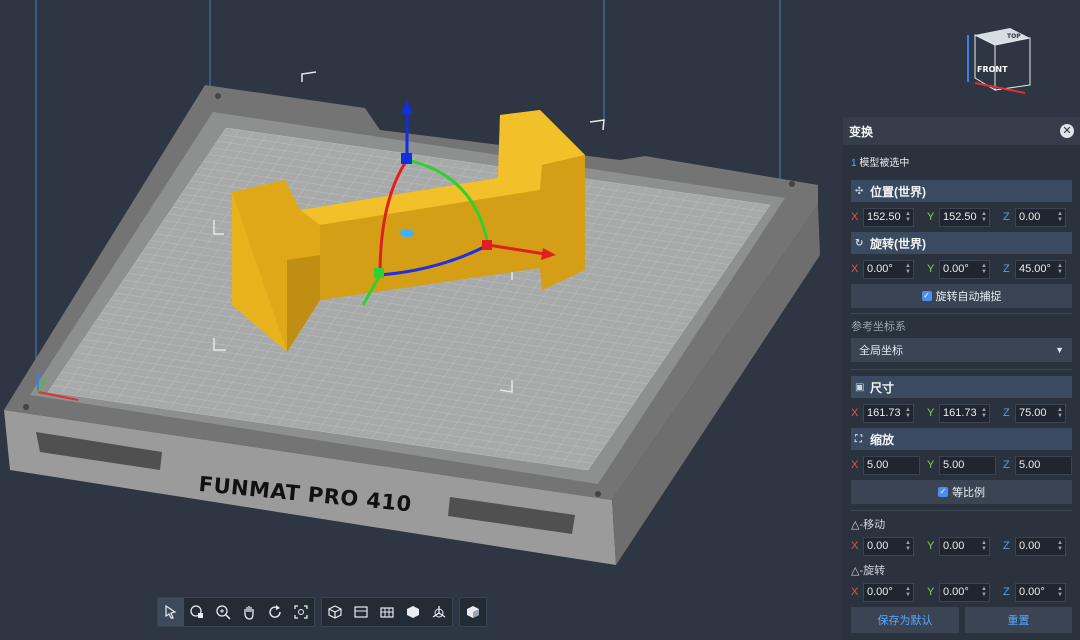 This screenshot has width=1080, height=640. Describe the element at coordinates (301, 612) in the screenshot. I see `fit-view-icon` at that location.